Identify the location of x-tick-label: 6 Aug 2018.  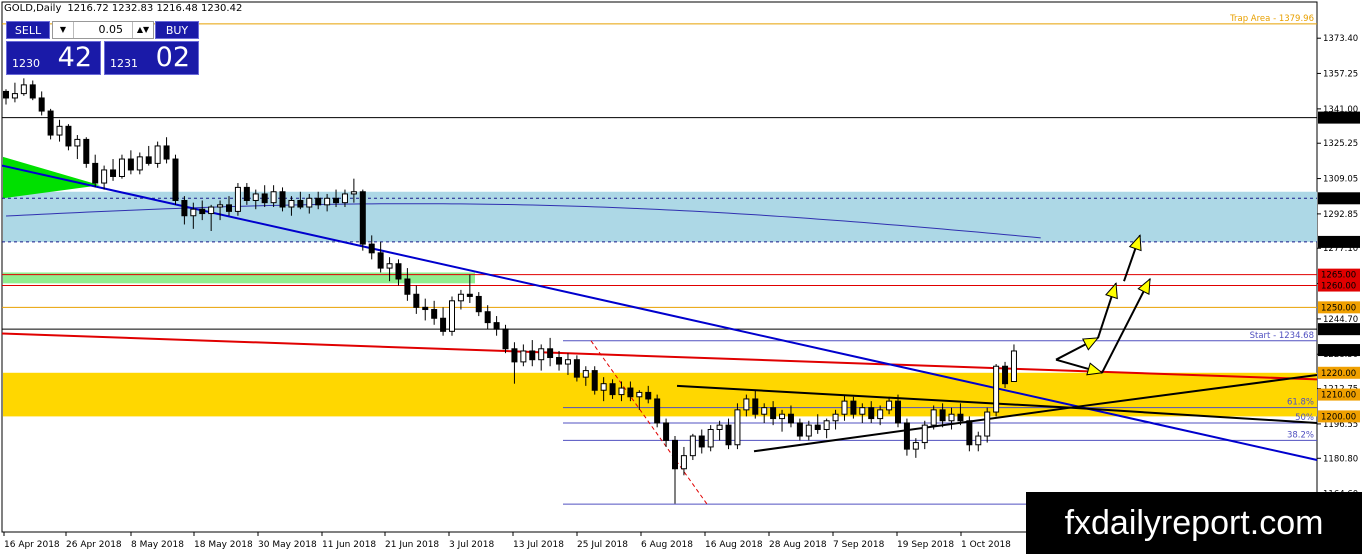
(667, 545).